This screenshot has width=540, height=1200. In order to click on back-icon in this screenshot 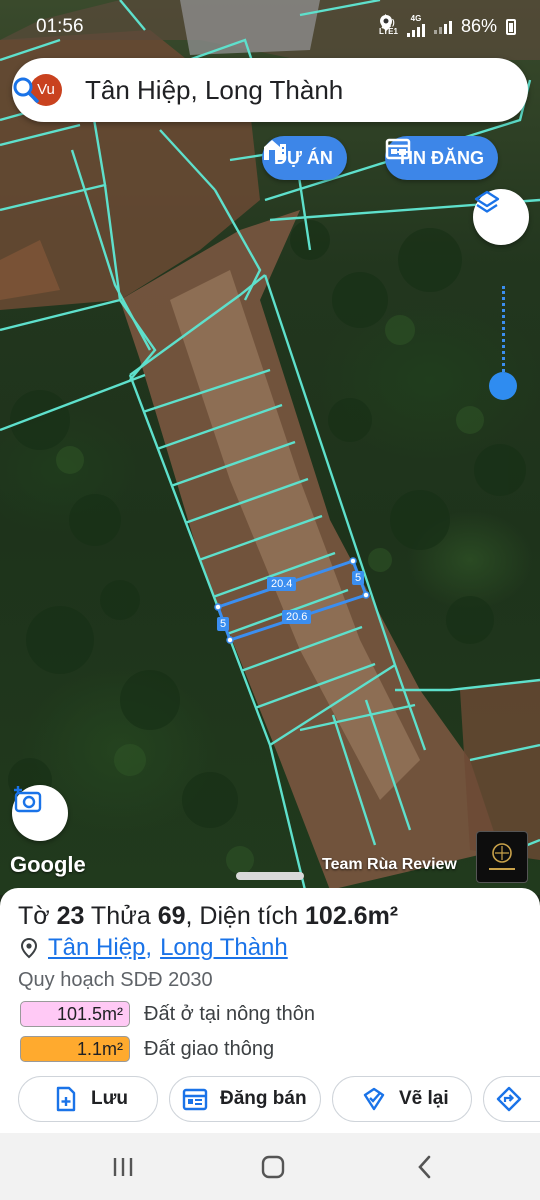, I will do `click(424, 1167)`.